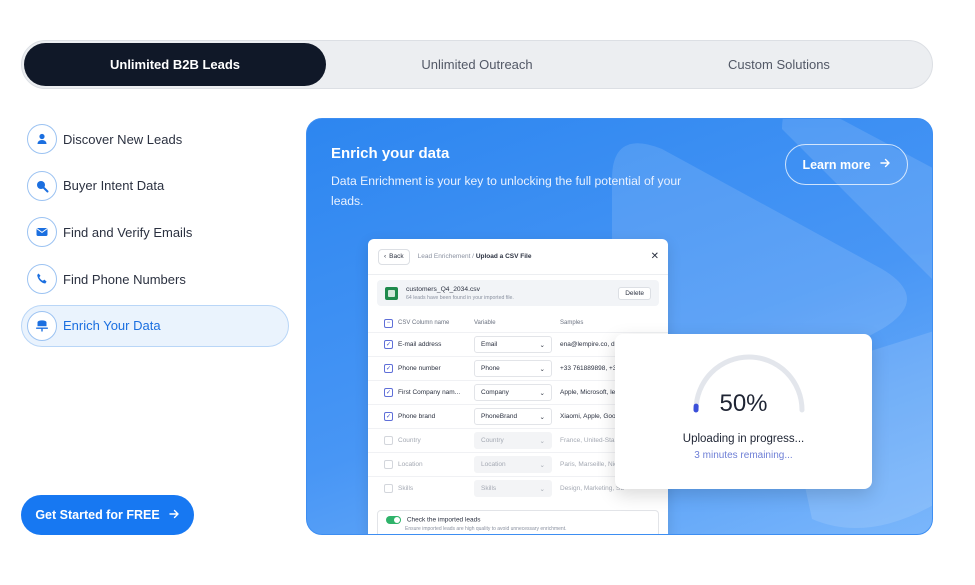 Image resolution: width=975 pixels, height=585 pixels. Describe the element at coordinates (42, 232) in the screenshot. I see `mail-icon` at that location.